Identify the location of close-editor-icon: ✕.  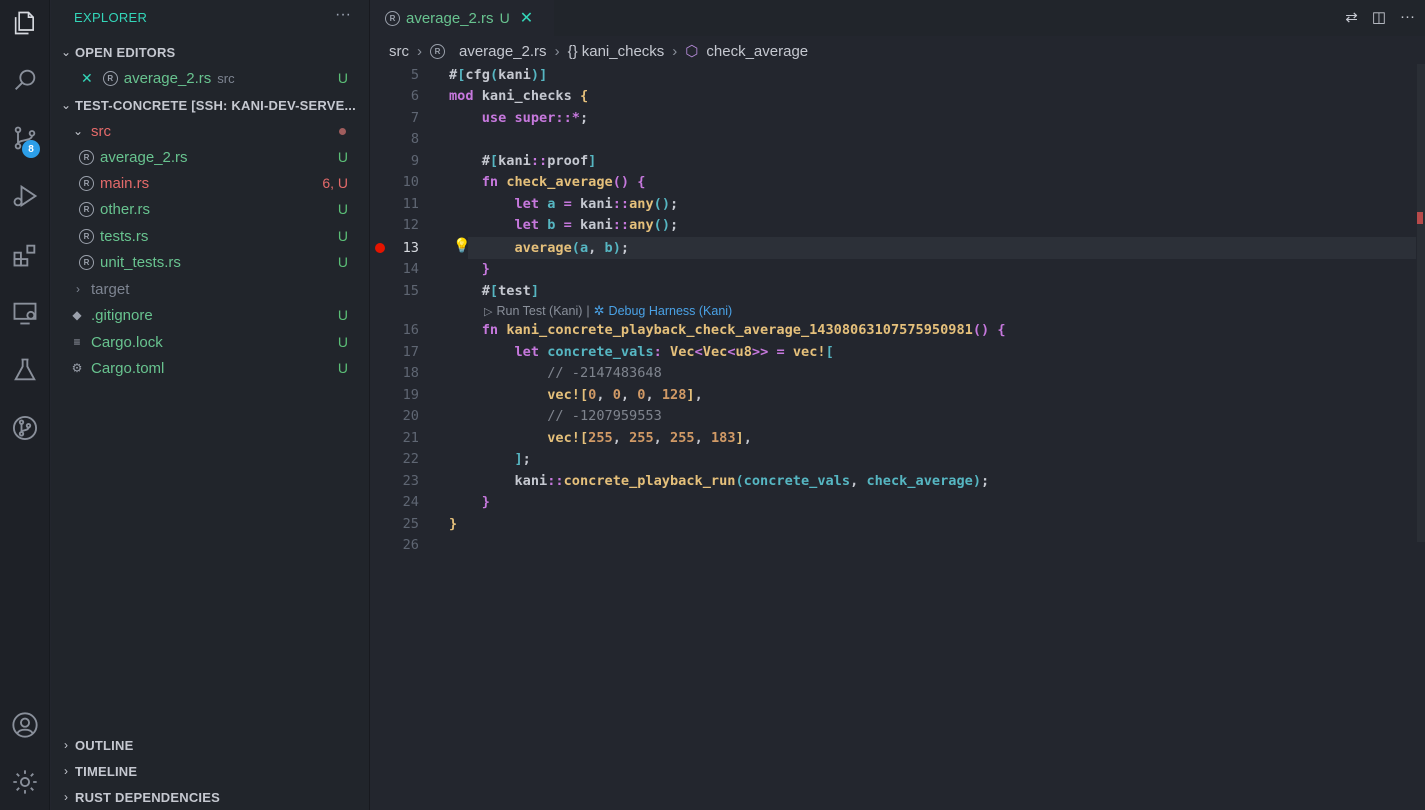
(87, 78).